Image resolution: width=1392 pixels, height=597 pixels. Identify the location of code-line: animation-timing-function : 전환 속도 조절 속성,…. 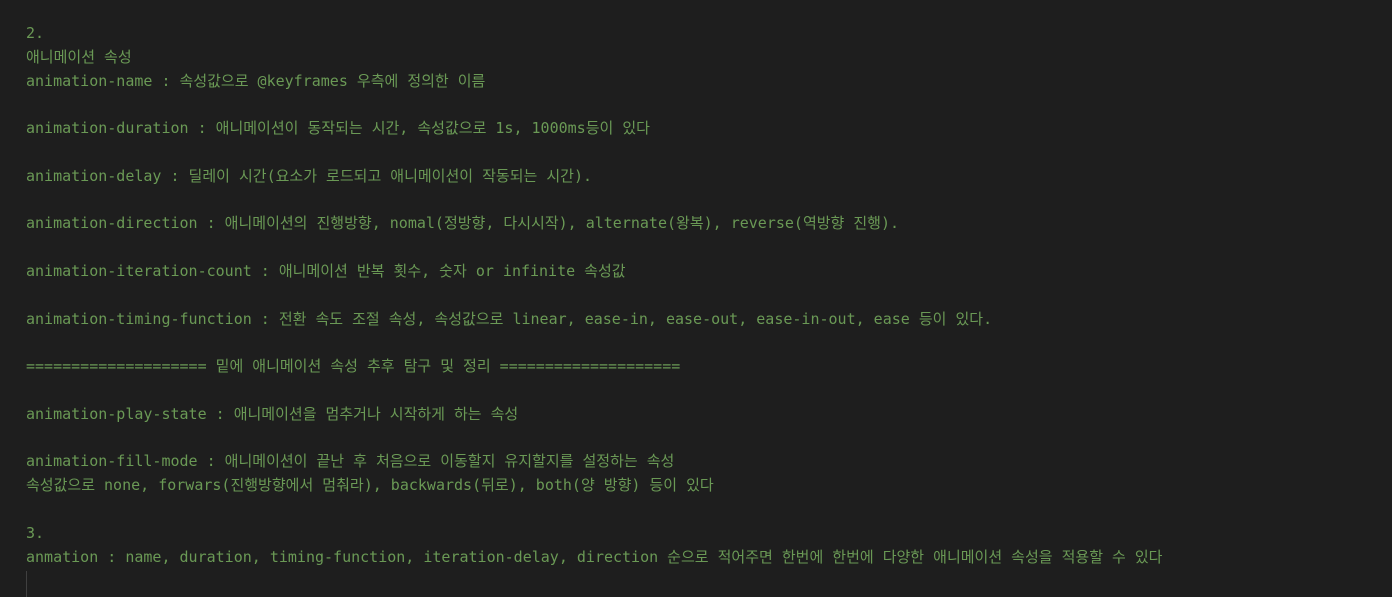
(509, 318).